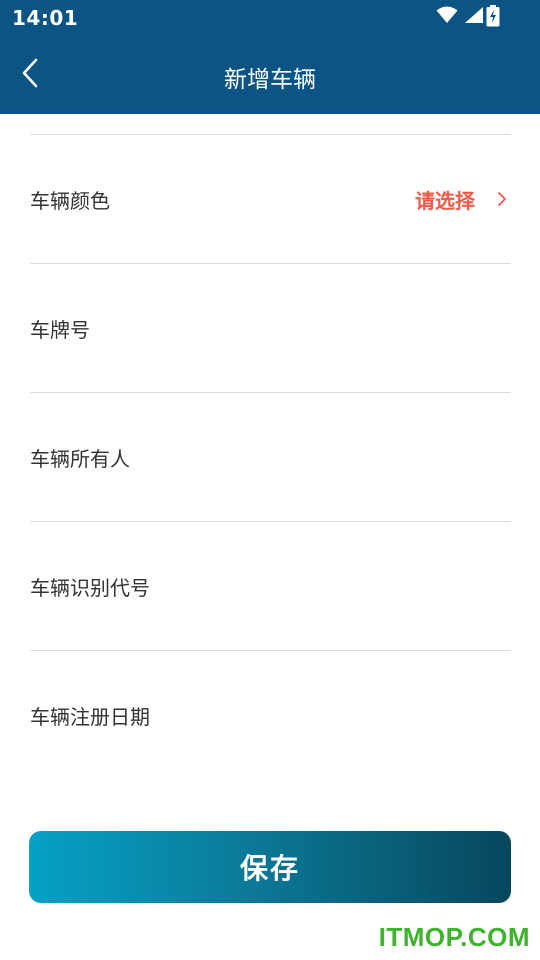  I want to click on watermark-text: ITMOP.COM, so click(454, 937).